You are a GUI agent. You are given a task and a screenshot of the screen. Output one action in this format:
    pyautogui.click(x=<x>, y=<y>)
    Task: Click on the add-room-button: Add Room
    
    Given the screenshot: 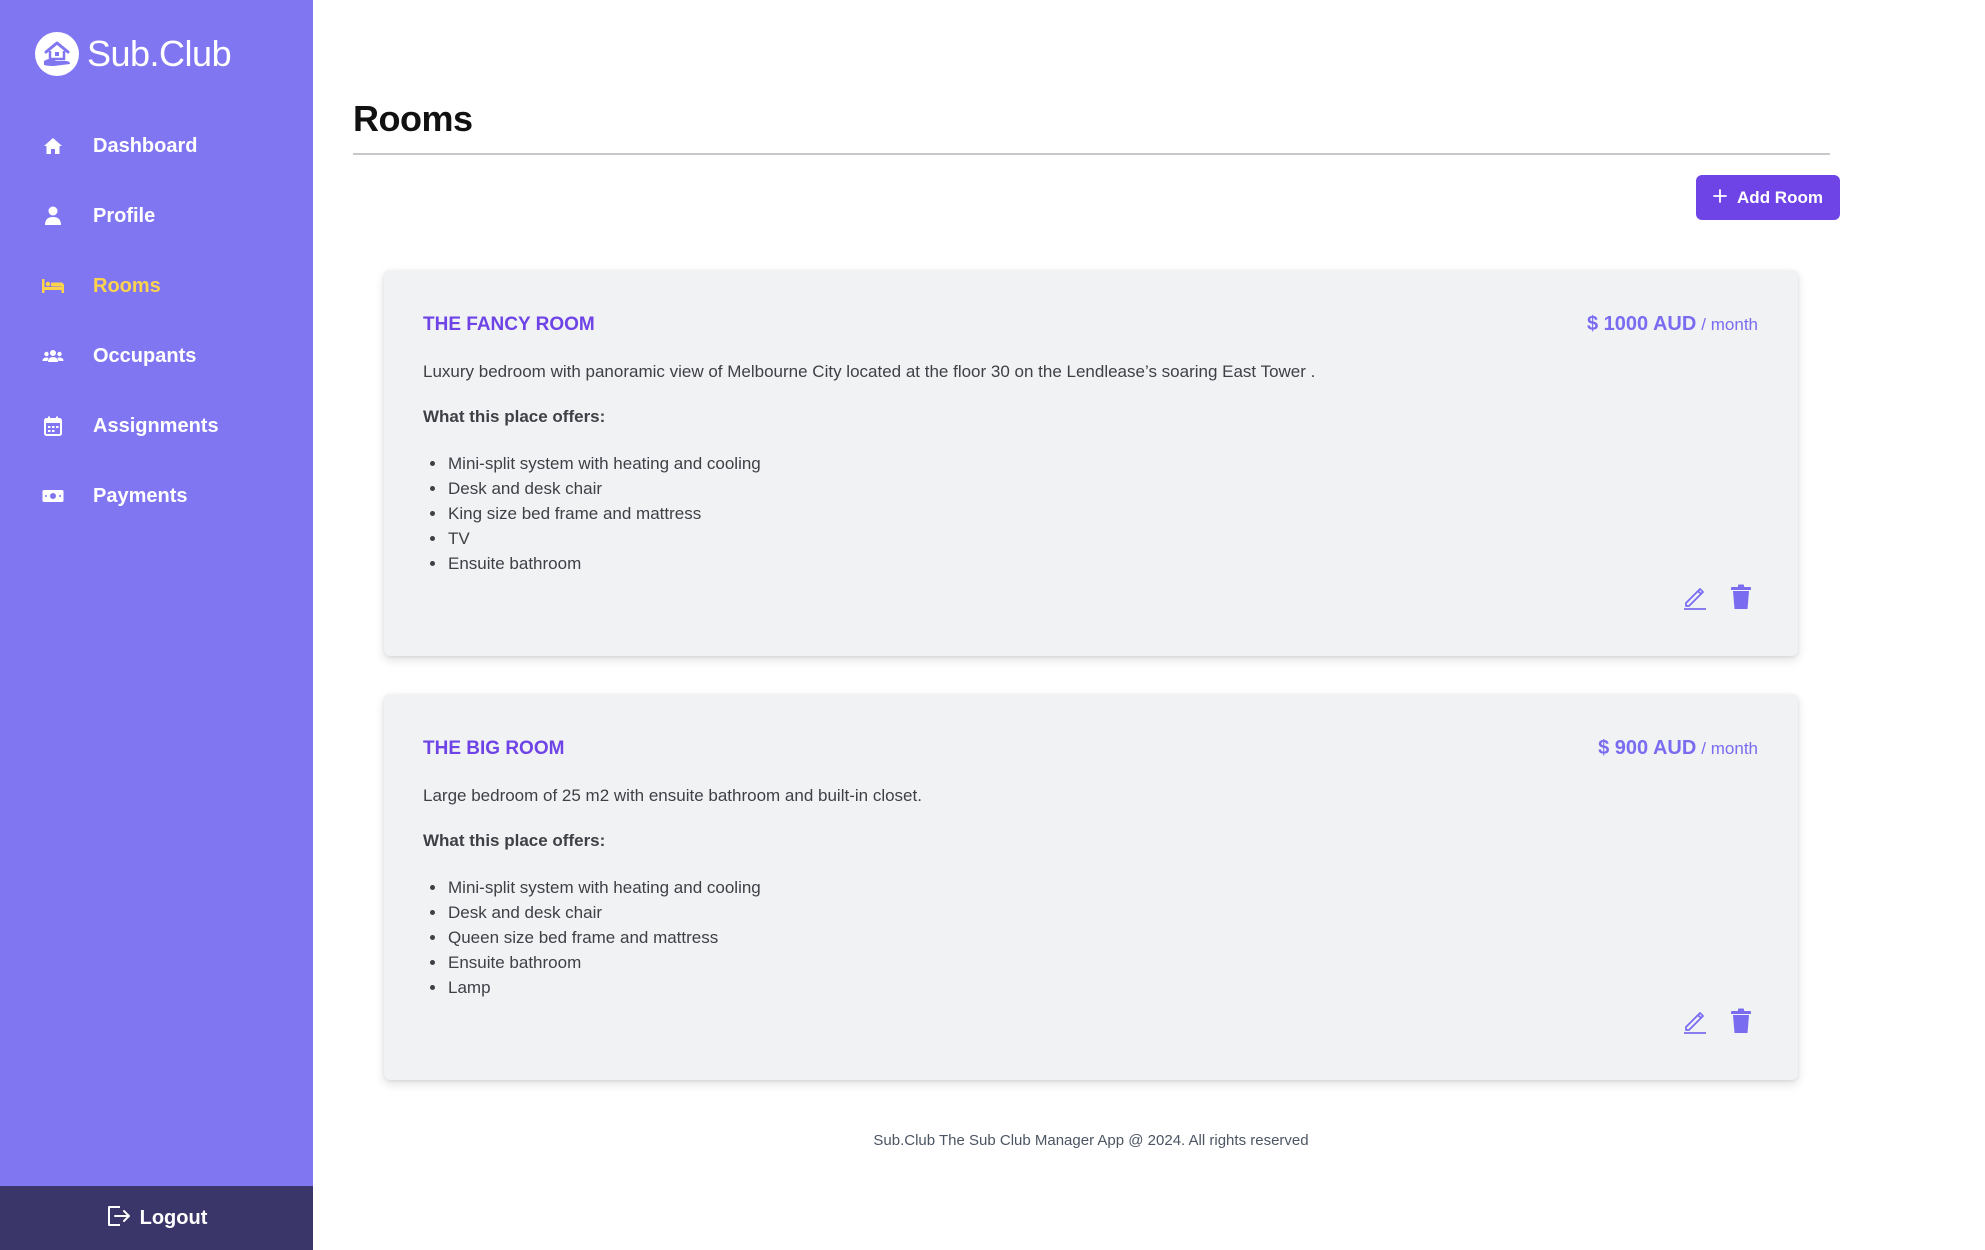 What is the action you would take?
    pyautogui.click(x=1768, y=197)
    